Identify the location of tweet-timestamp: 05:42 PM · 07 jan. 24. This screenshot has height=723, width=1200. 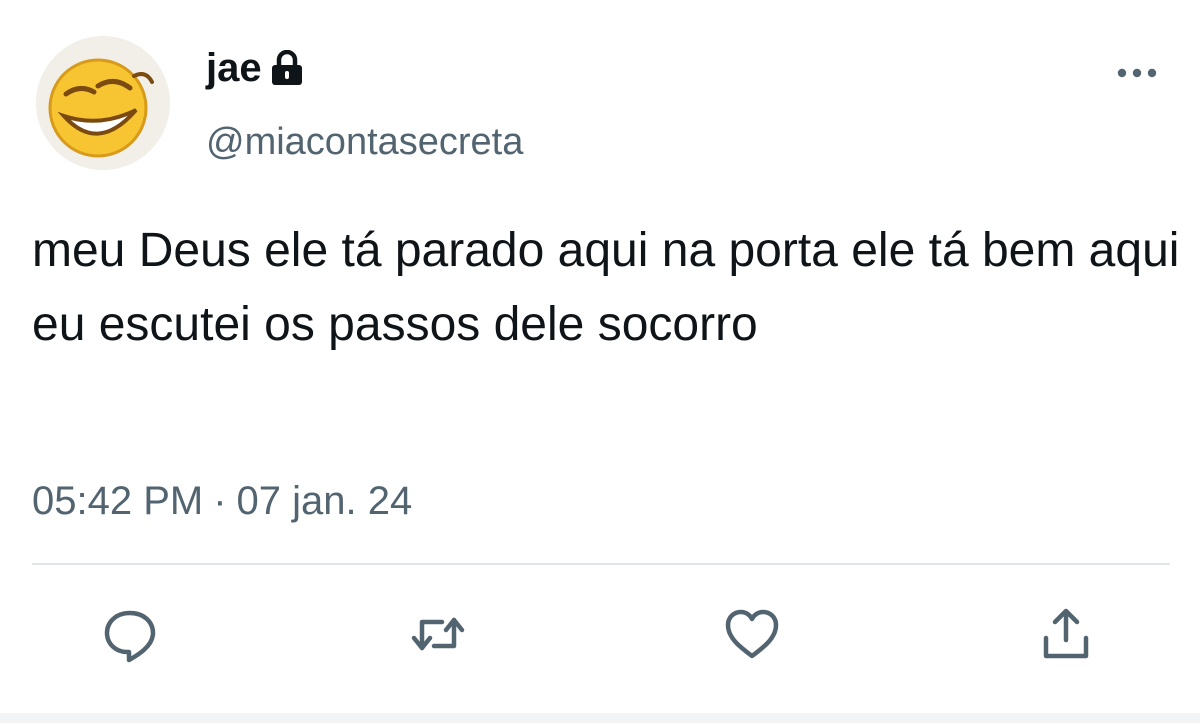
(222, 501).